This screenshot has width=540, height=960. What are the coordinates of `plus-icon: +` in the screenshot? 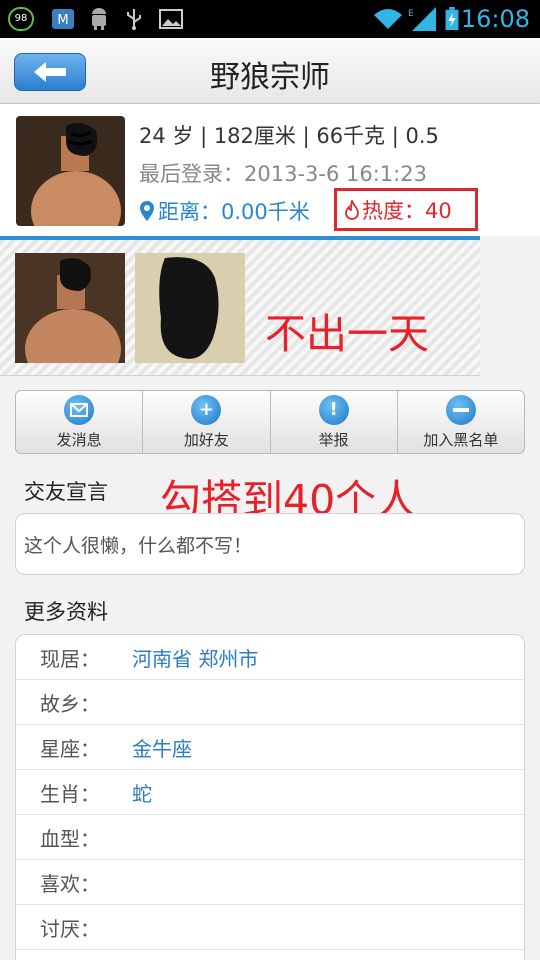 It's located at (206, 409).